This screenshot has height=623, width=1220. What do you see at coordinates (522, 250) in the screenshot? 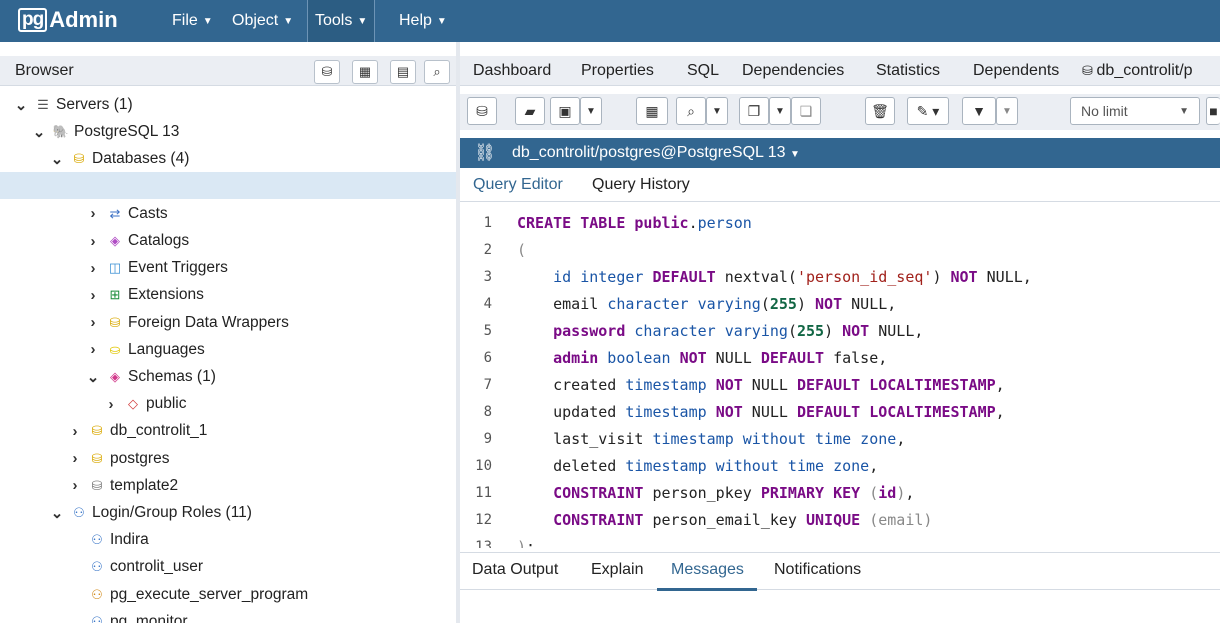
I see `code-line: (` at bounding box center [522, 250].